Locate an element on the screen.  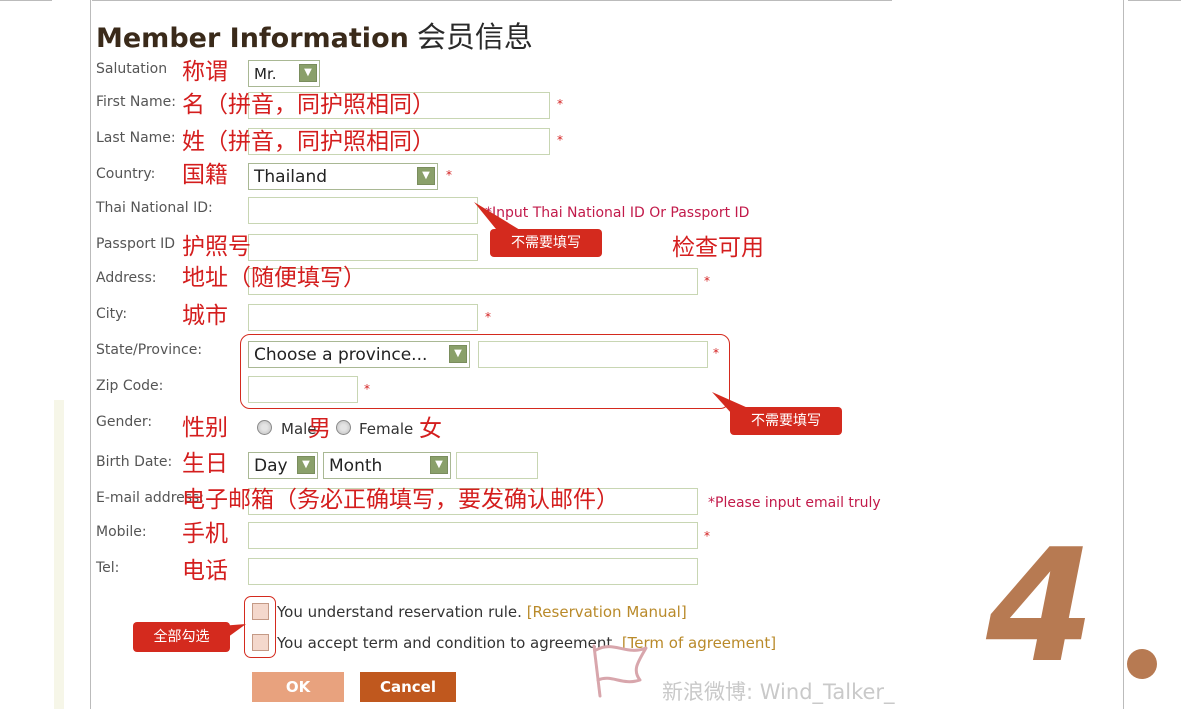
zip-label: Zip Code: is located at coordinates (130, 386).